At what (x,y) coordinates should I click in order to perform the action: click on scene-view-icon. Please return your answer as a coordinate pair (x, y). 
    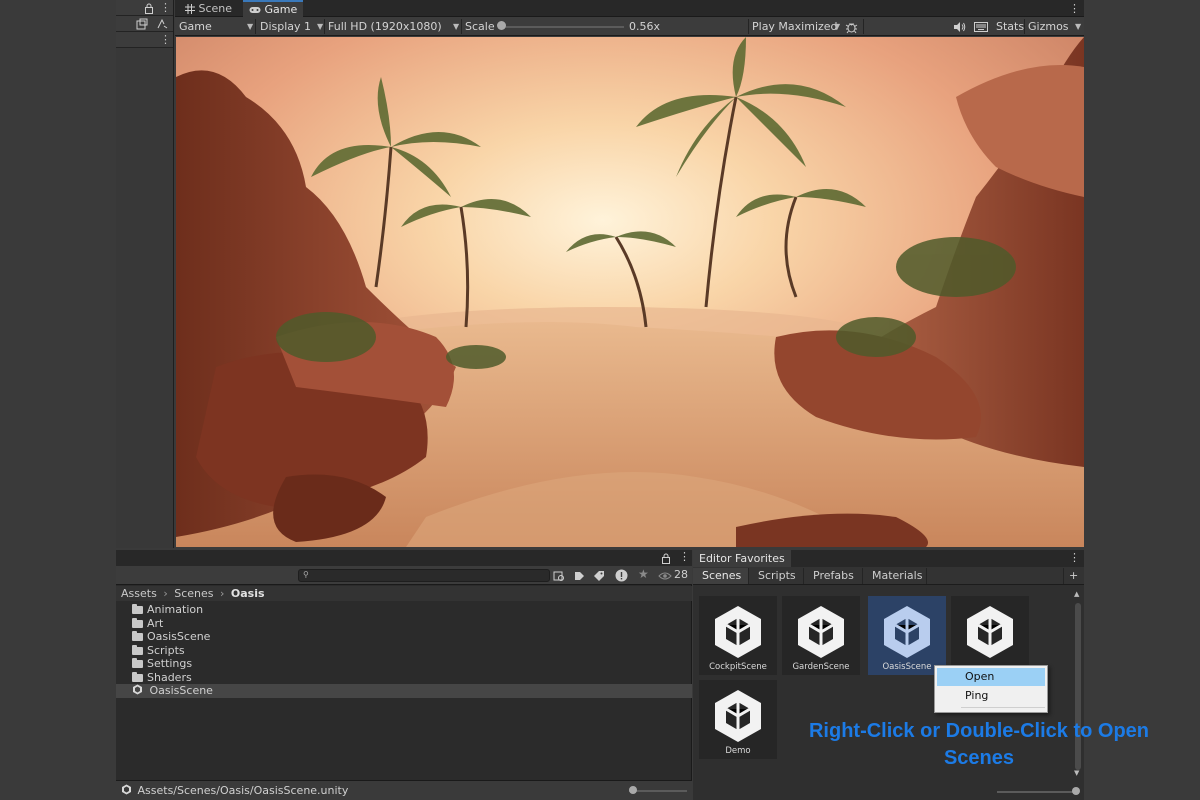
    Looking at the image, I should click on (142, 23).